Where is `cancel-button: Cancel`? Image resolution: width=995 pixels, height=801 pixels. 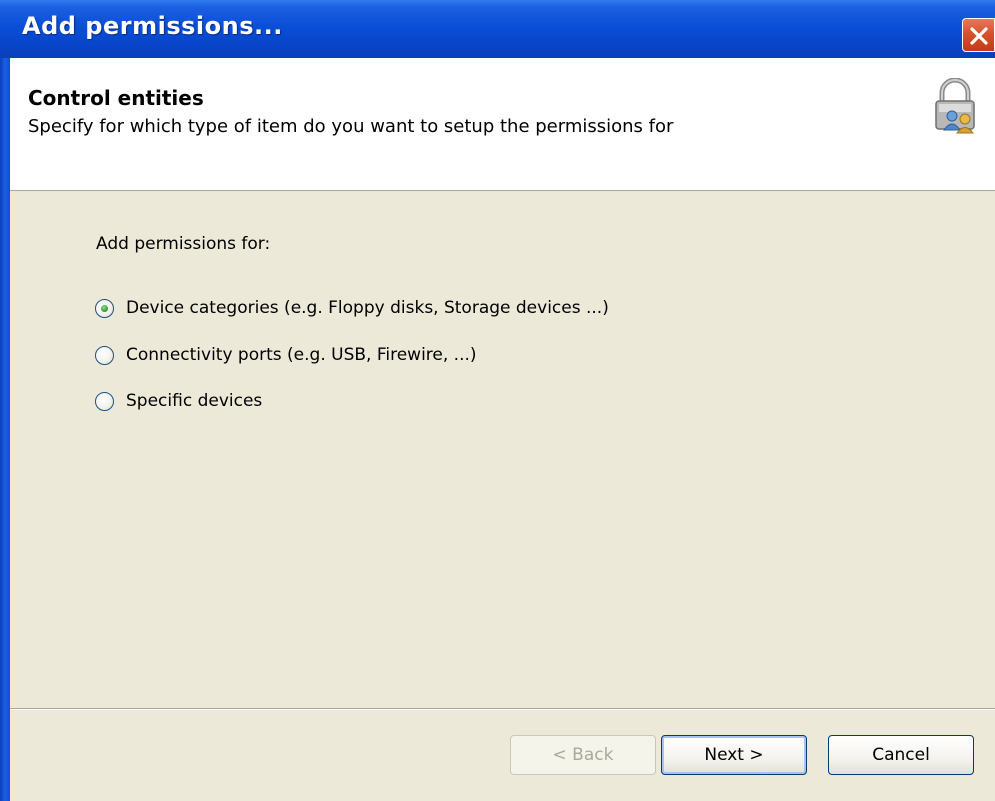
cancel-button: Cancel is located at coordinates (901, 755).